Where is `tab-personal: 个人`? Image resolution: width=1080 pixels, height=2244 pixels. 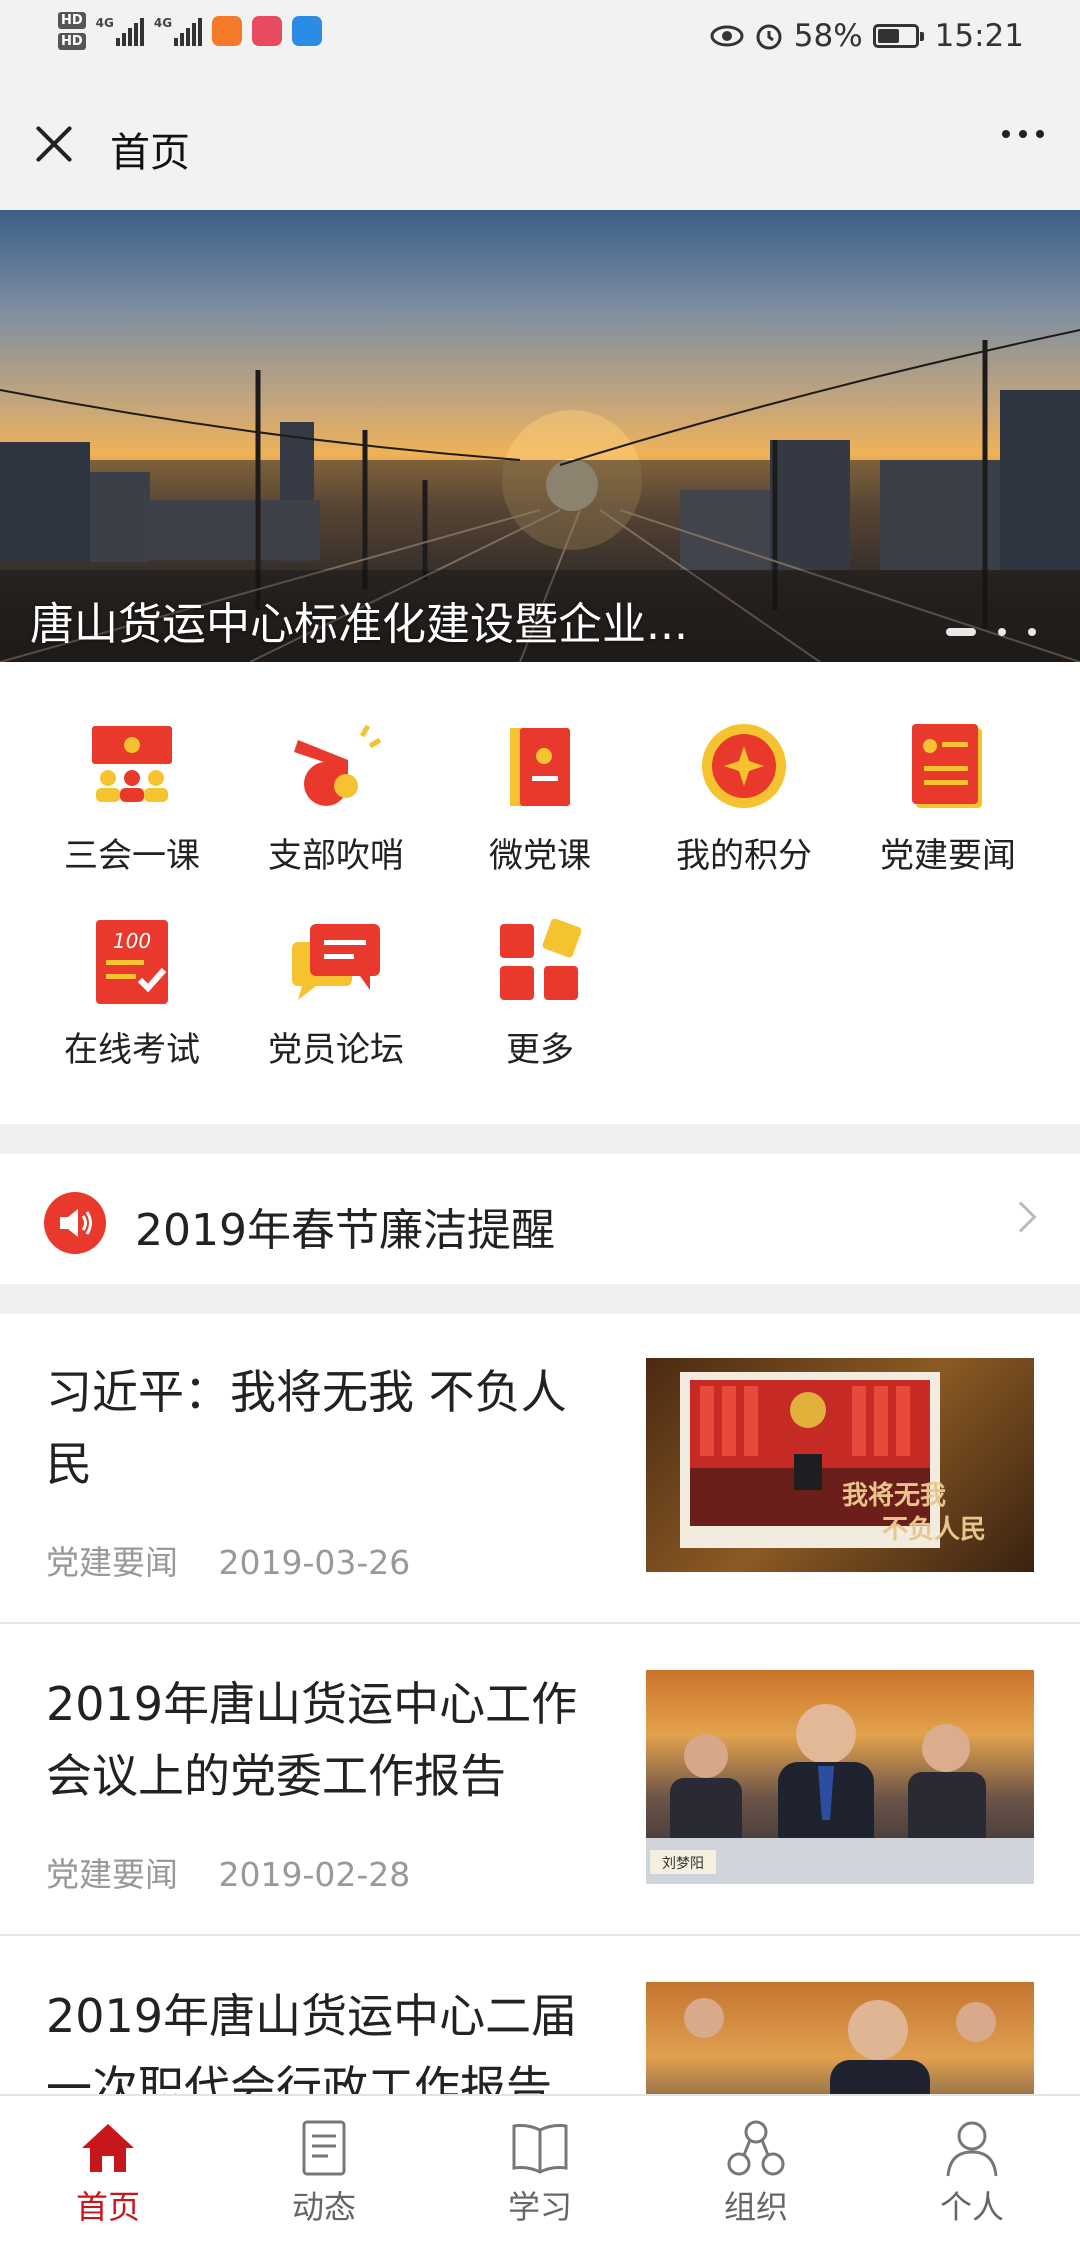
tab-personal: 个人 is located at coordinates (972, 2170).